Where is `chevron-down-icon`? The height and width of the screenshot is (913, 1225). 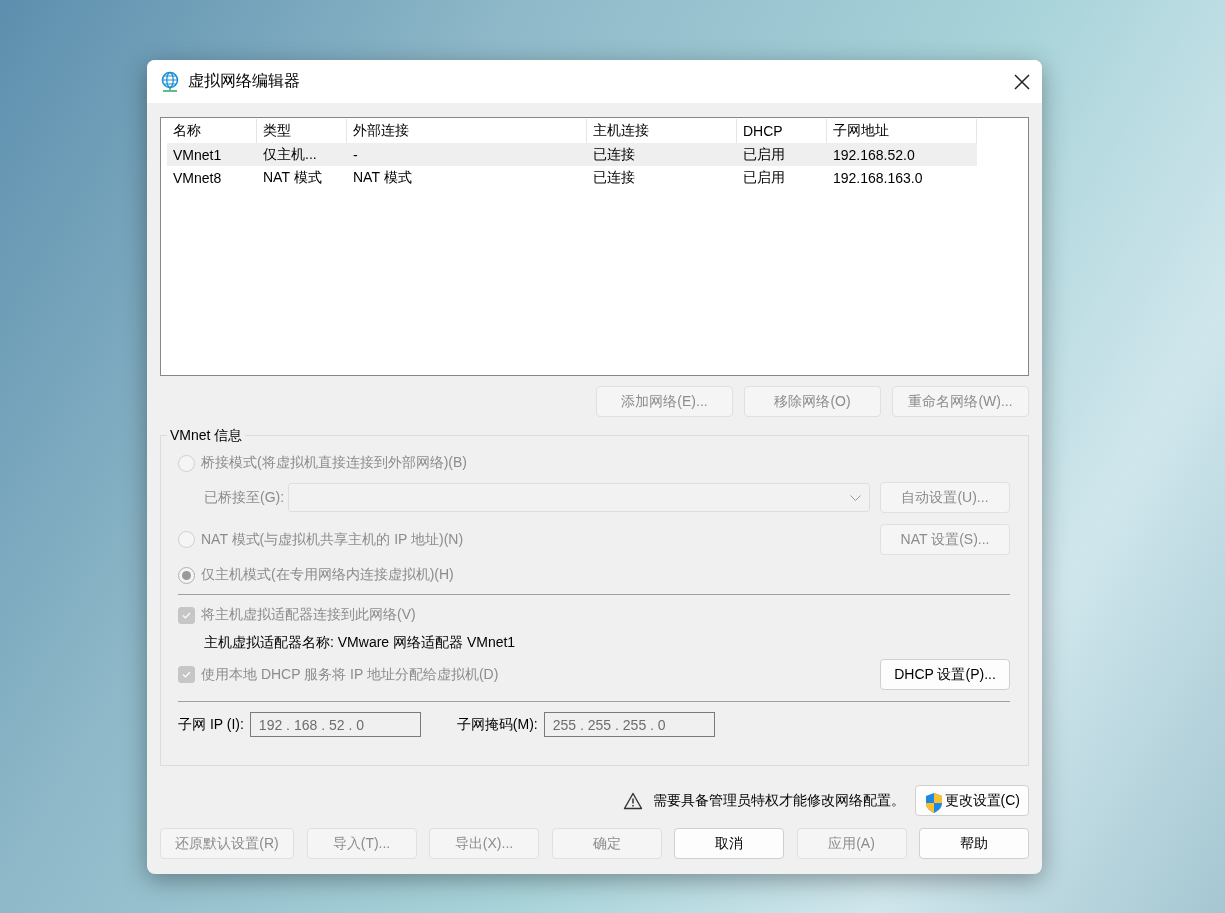 chevron-down-icon is located at coordinates (855, 497).